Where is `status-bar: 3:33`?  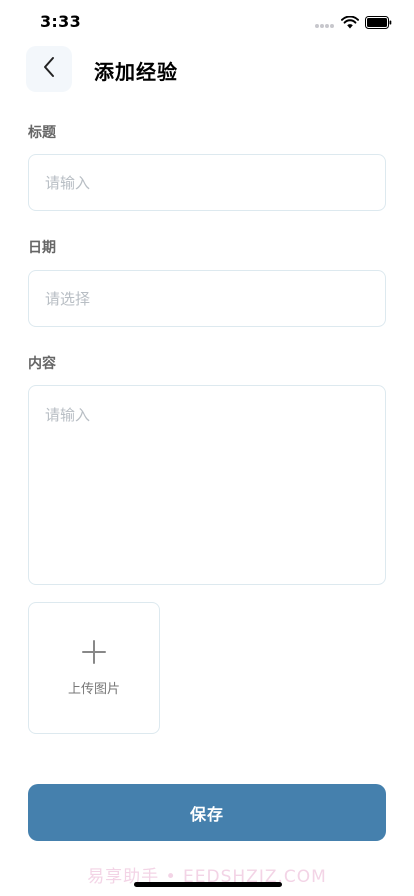 status-bar: 3:33 is located at coordinates (207, 22).